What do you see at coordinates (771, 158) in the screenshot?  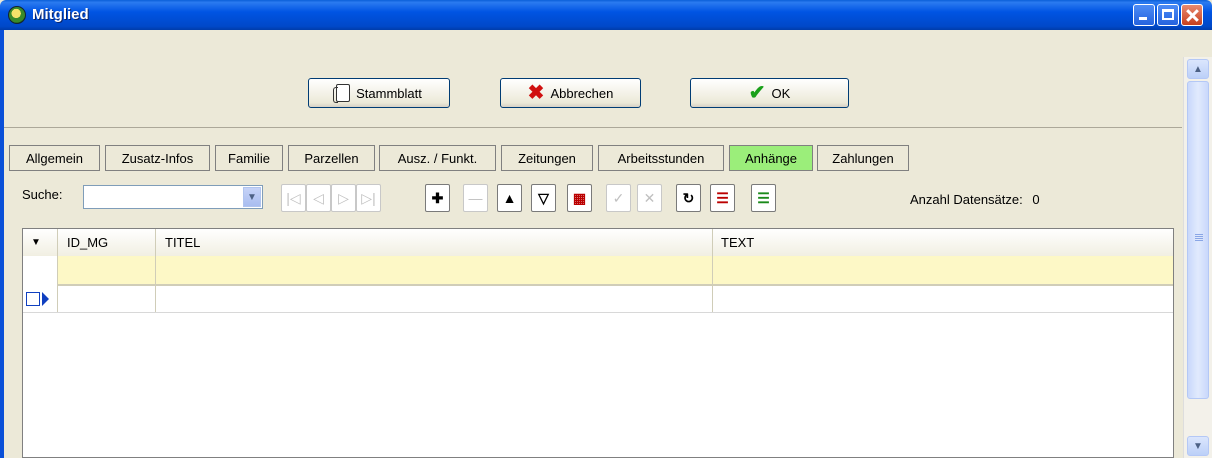 I see `tab-anhaenge: Anhänge` at bounding box center [771, 158].